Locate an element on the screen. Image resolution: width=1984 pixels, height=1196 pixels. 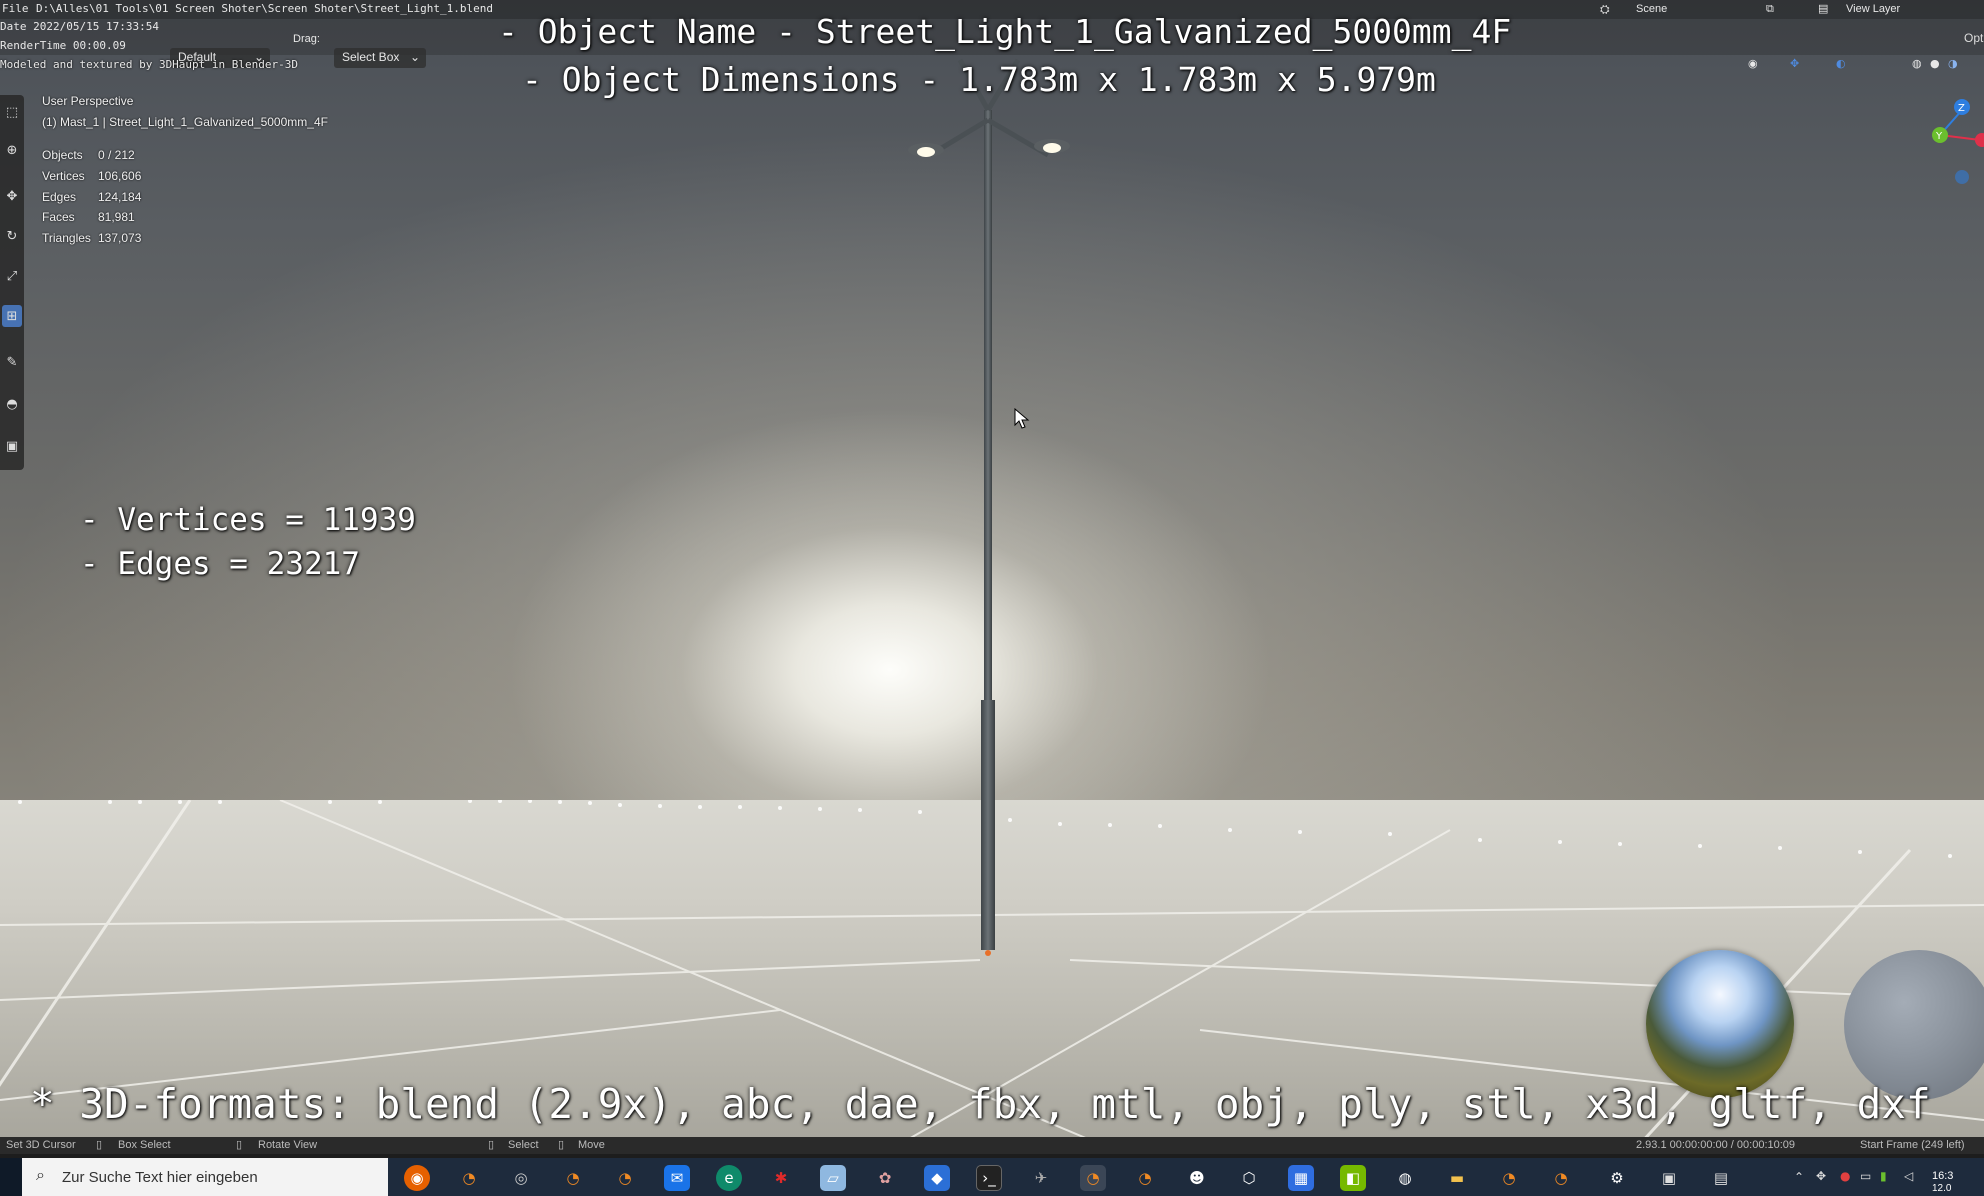
chevron-up-icon: ⌃ is located at coordinates (1799, 1177).